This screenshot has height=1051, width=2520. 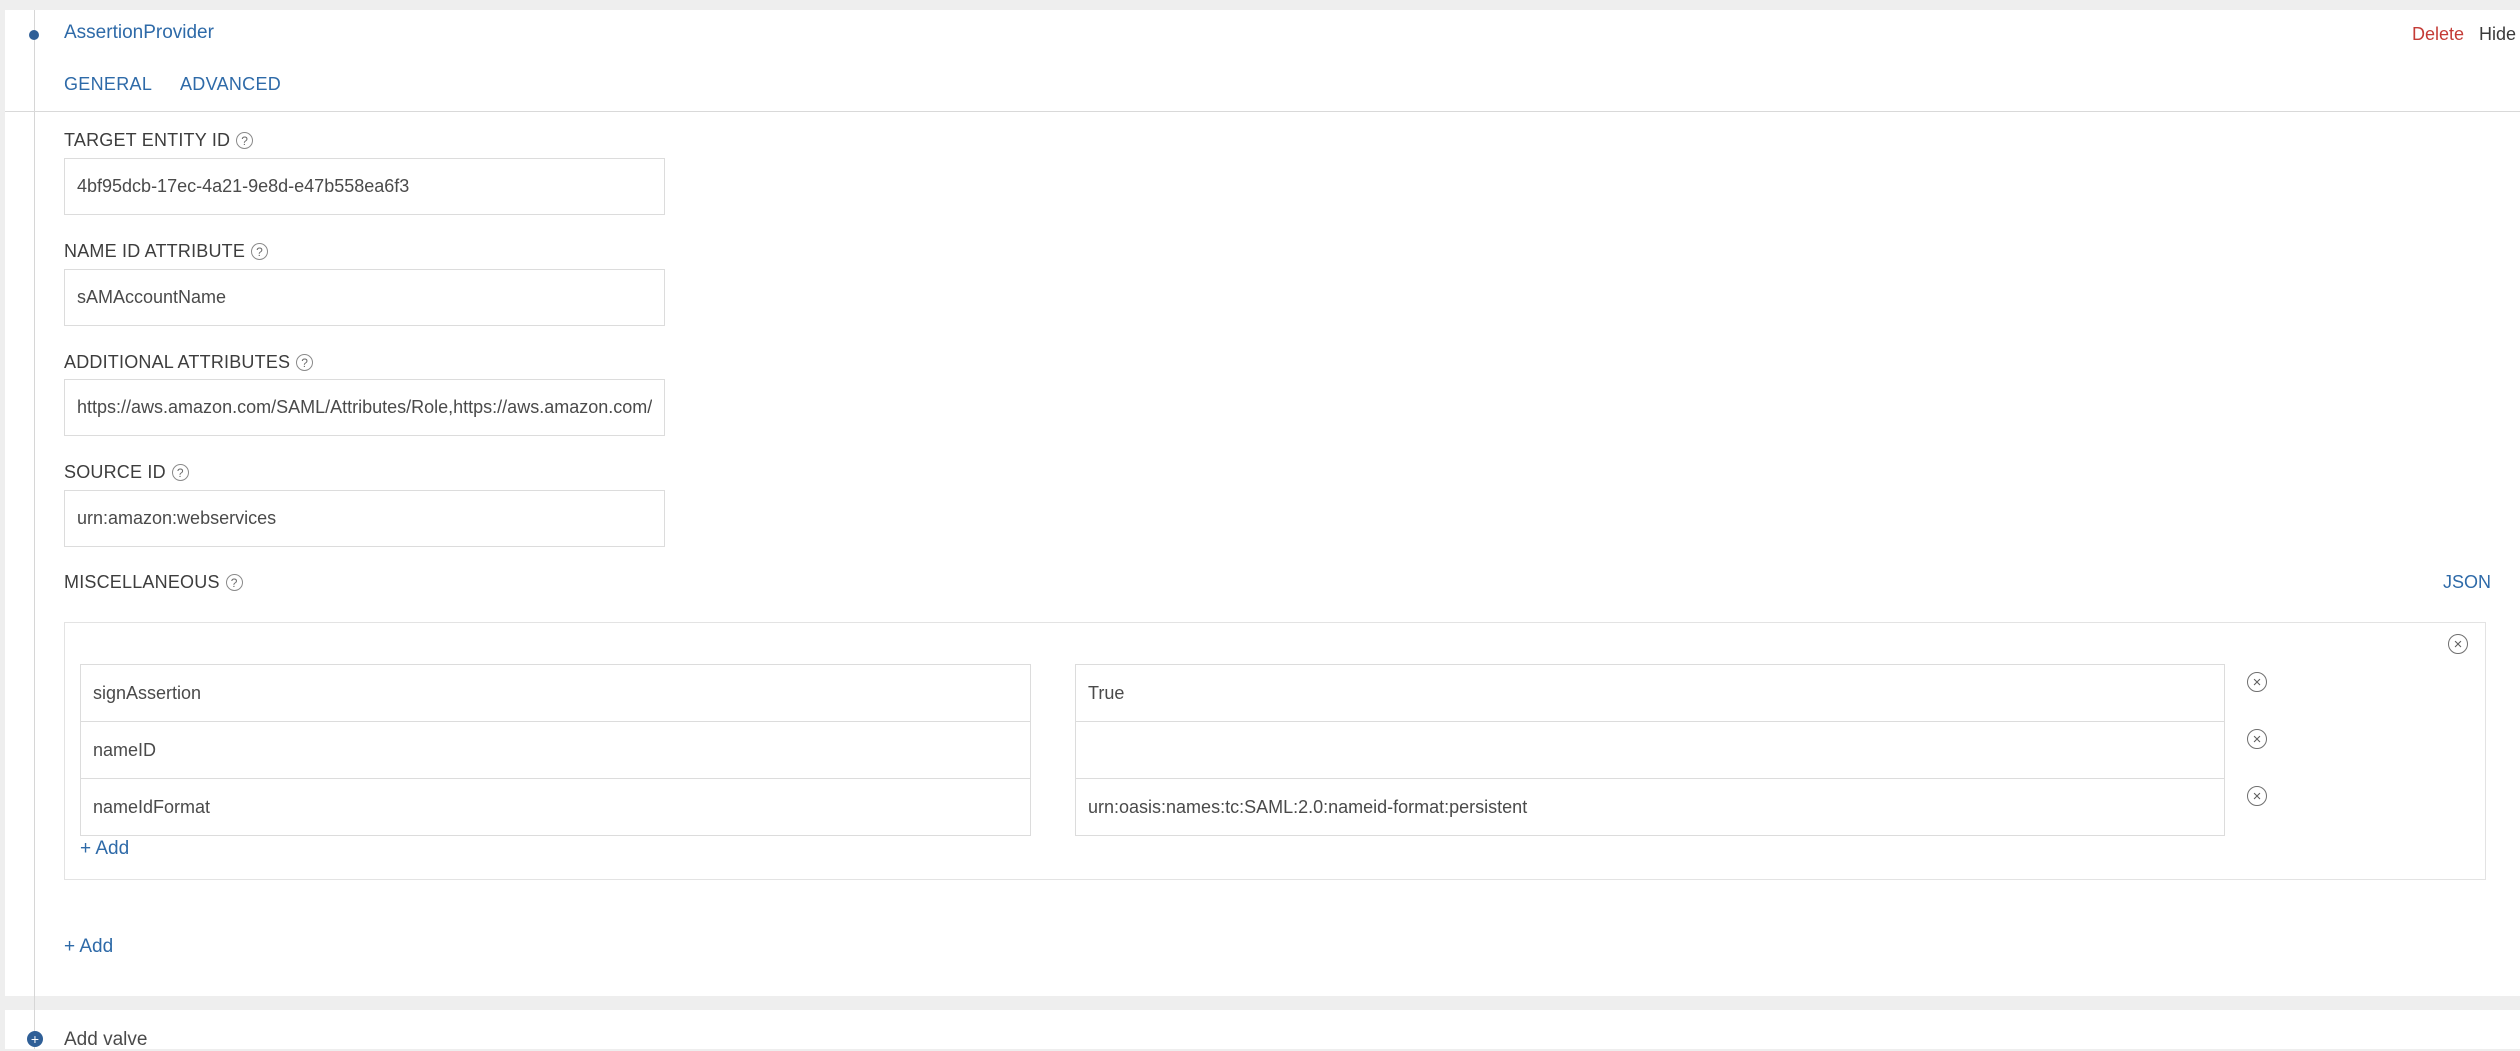 I want to click on tab-advanced: ADVANCED, so click(x=230, y=84).